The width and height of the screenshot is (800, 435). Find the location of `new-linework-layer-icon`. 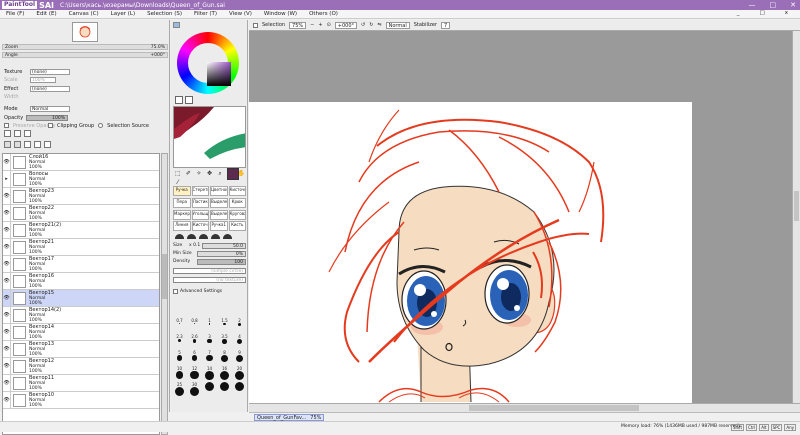

new-linework-layer-icon is located at coordinates (17, 133).